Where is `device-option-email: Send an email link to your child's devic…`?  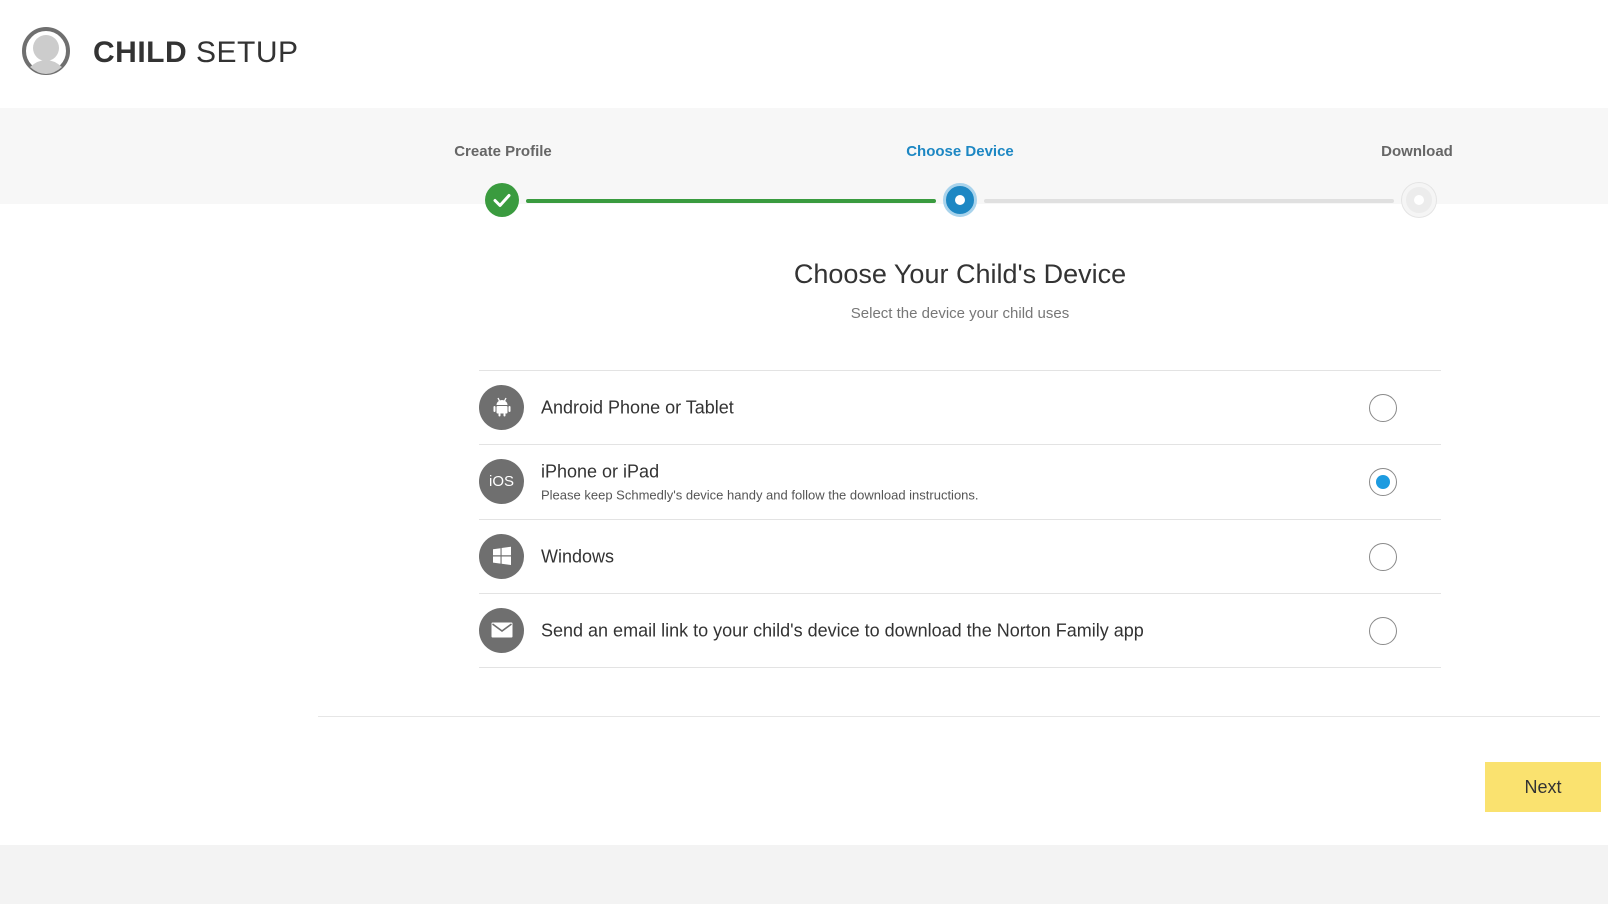 device-option-email: Send an email link to your child's devic… is located at coordinates (960, 631).